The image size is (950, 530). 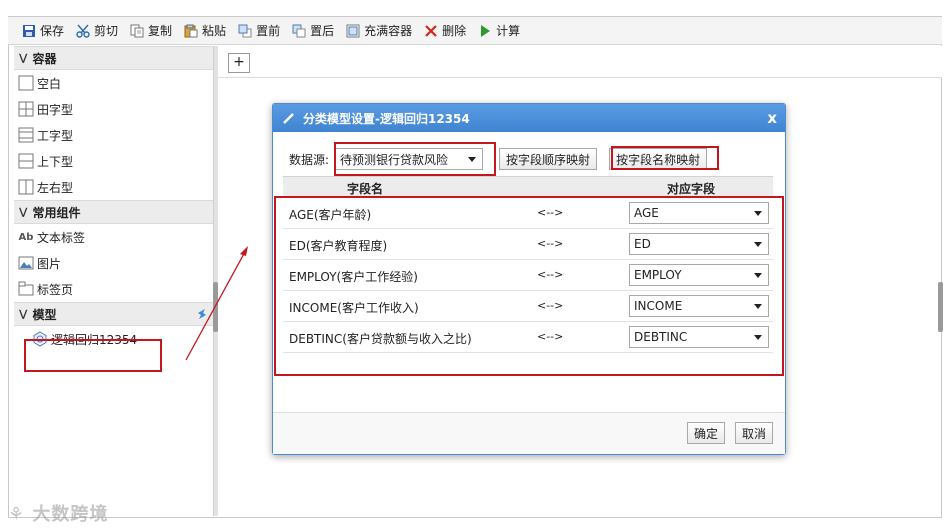 I want to click on pencil-icon, so click(x=289, y=118).